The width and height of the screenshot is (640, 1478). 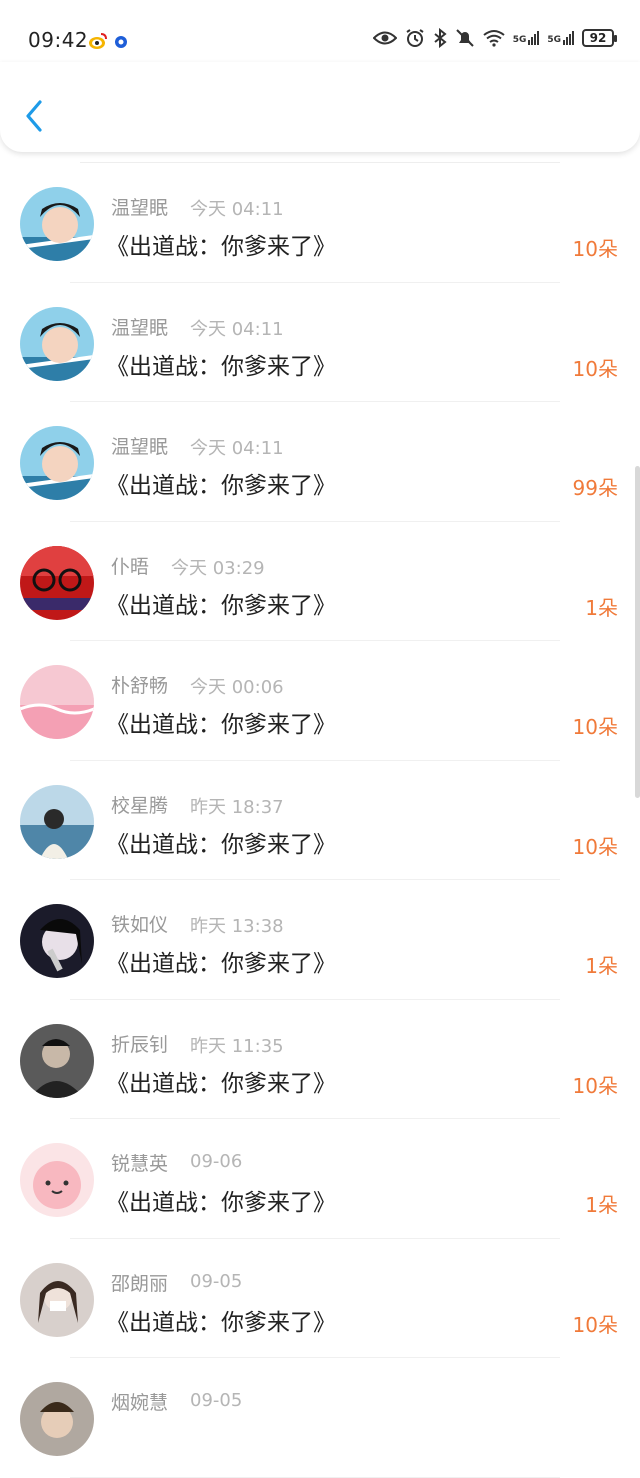 I want to click on mute-bell-icon, so click(x=464, y=38).